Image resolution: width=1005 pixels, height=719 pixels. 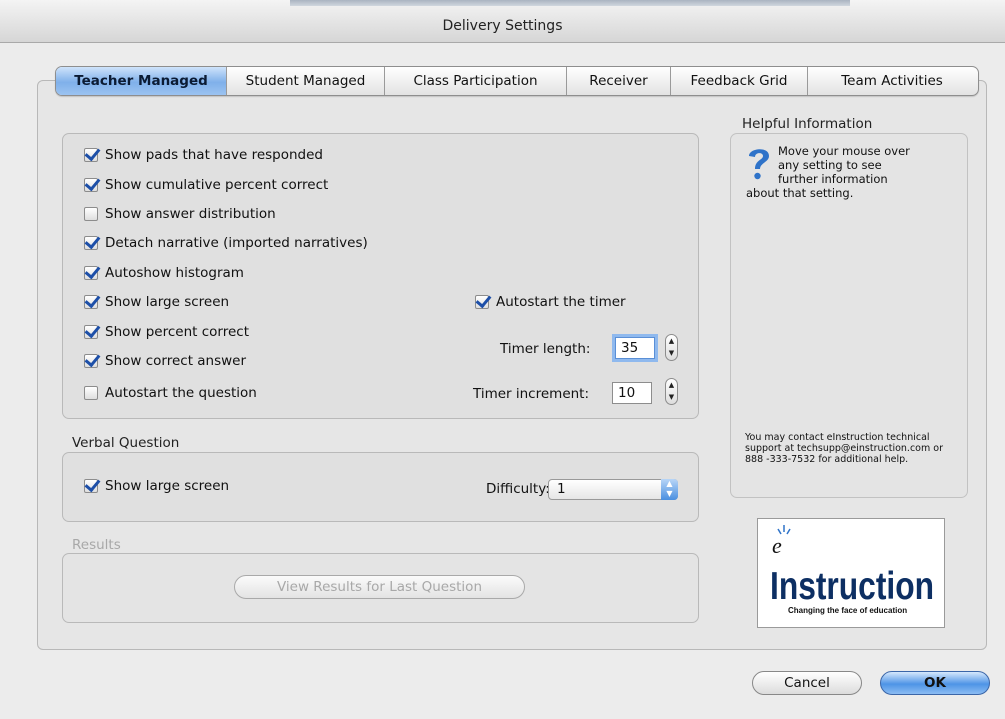 What do you see at coordinates (800, 193) in the screenshot?
I see `help-line: about that setting.` at bounding box center [800, 193].